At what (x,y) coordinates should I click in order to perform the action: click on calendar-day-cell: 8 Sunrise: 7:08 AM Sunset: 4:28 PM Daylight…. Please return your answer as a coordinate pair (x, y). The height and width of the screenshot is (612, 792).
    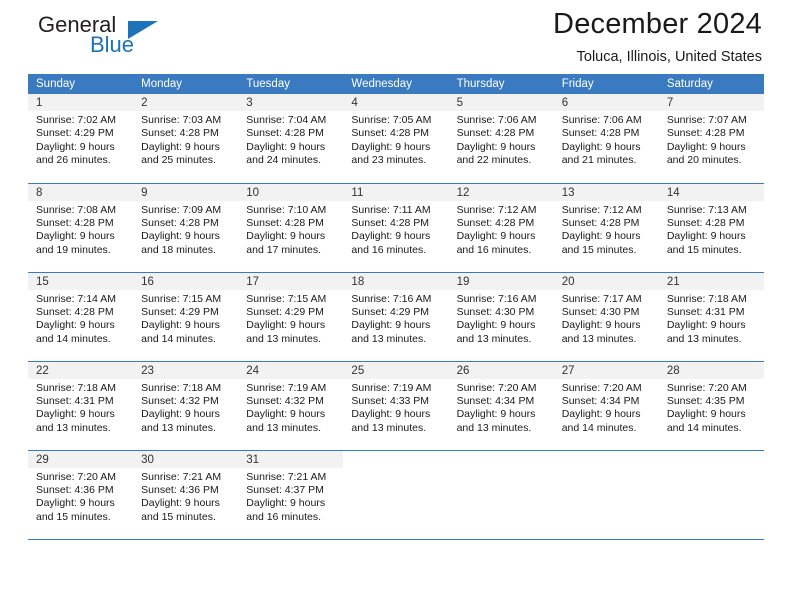
    Looking at the image, I should click on (81, 227).